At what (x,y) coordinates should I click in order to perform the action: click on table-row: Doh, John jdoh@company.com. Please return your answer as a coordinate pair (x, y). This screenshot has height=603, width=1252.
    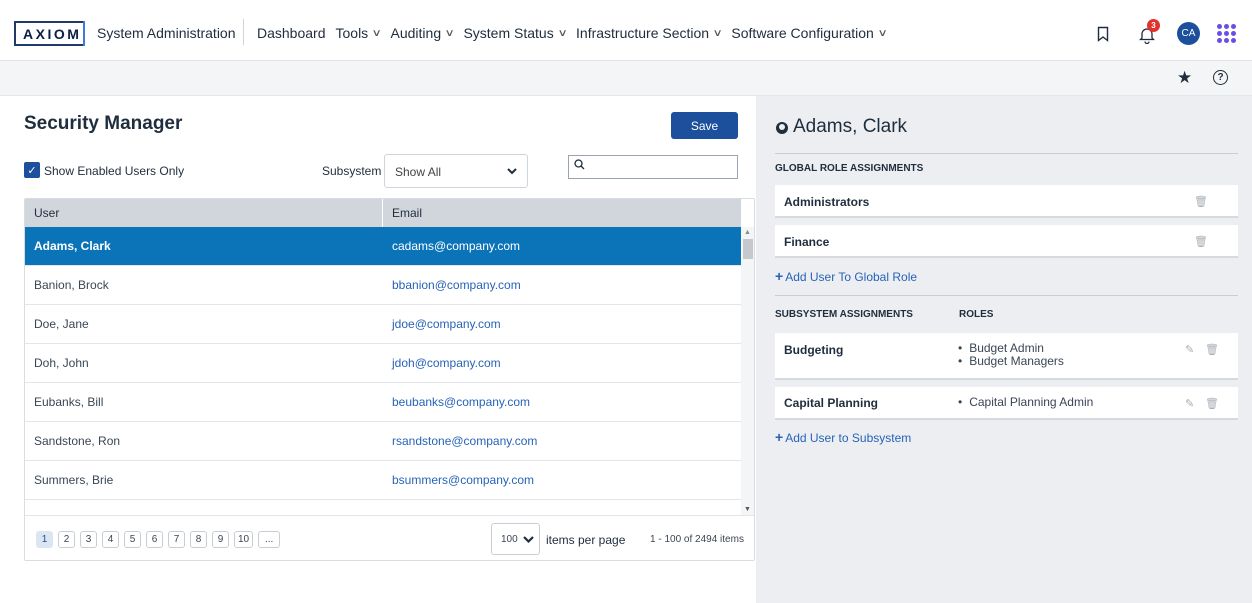
    Looking at the image, I should click on (383, 363).